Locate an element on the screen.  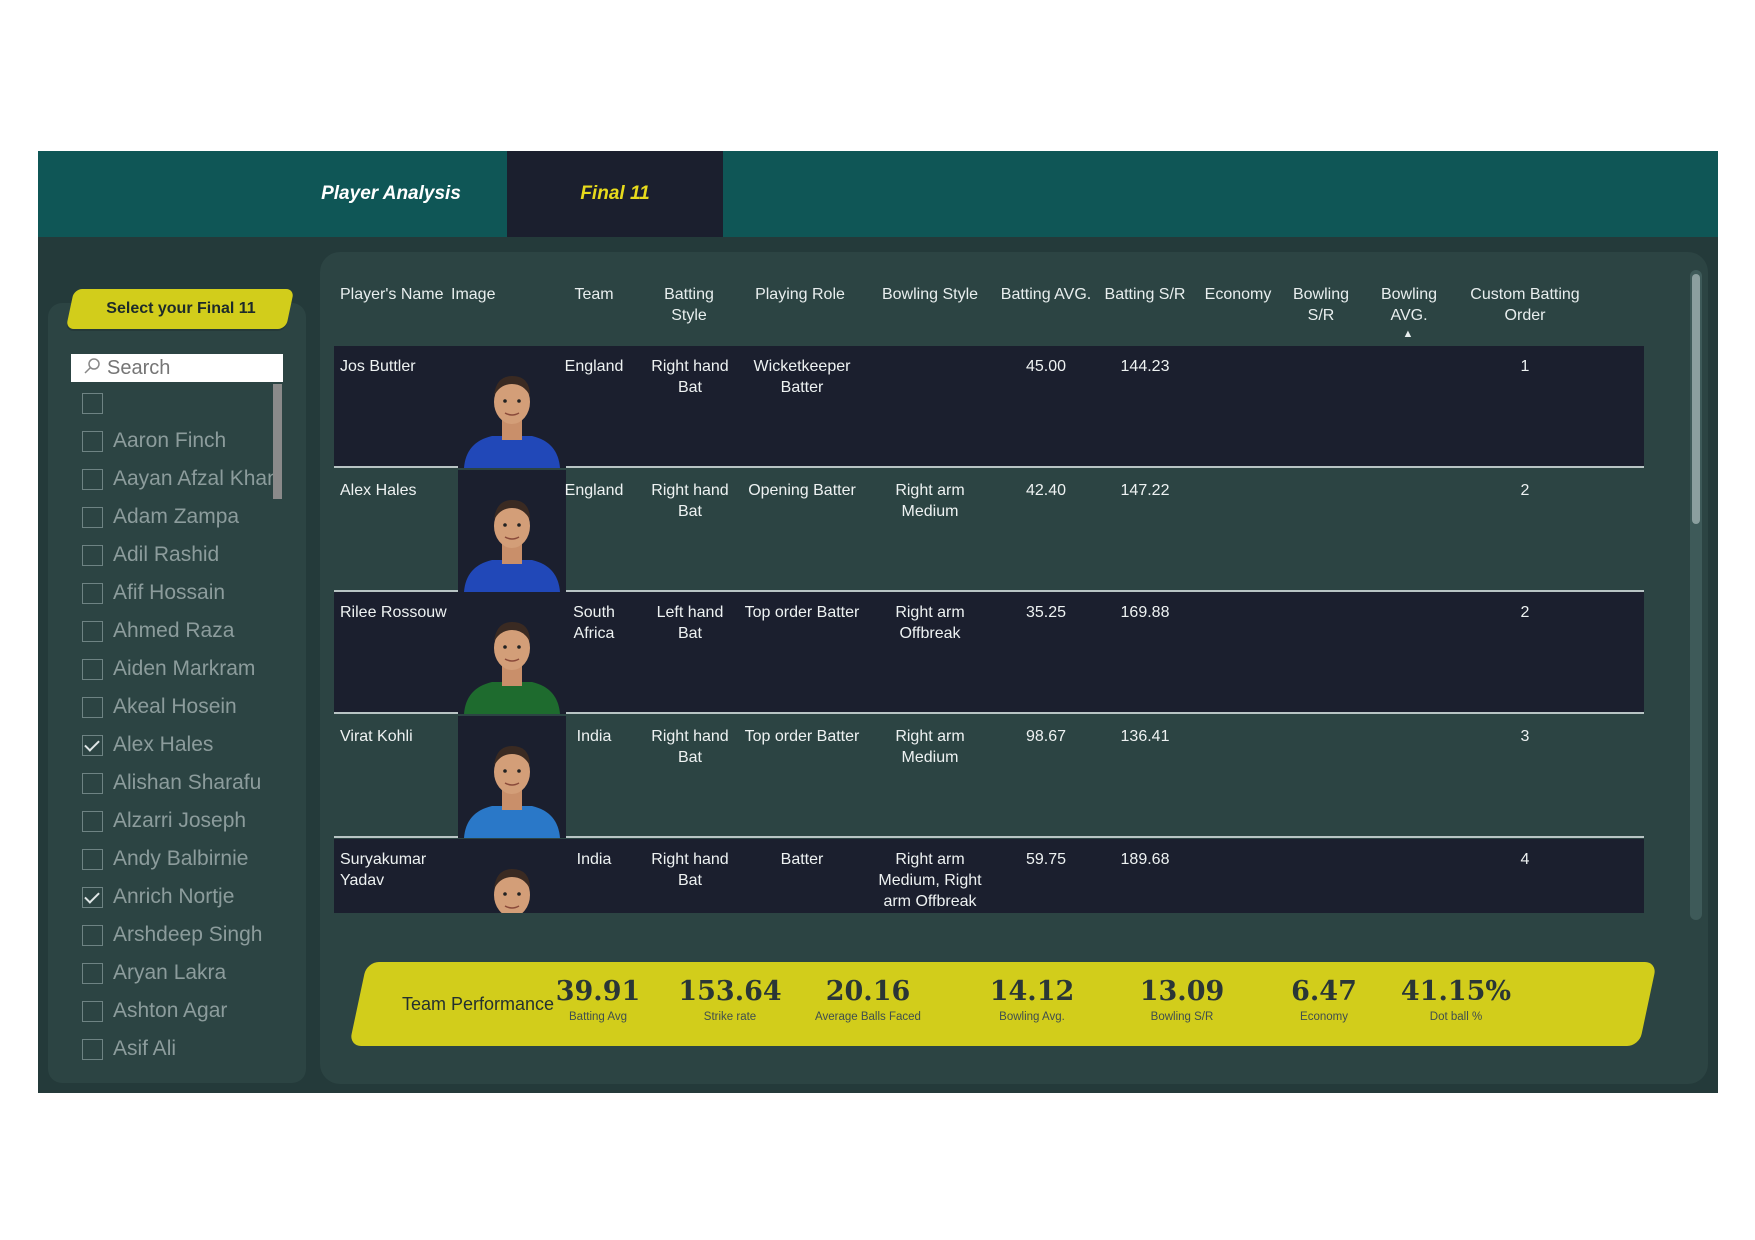
player-list-item: Alishan Sharafu is located at coordinates (202, 783).